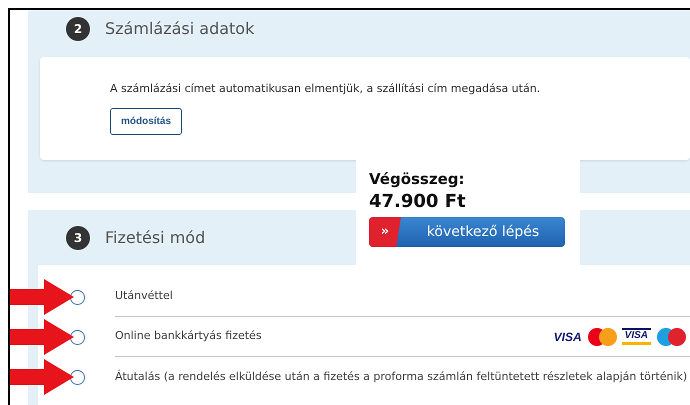  I want to click on option-label: Utánvéttel, so click(144, 296).